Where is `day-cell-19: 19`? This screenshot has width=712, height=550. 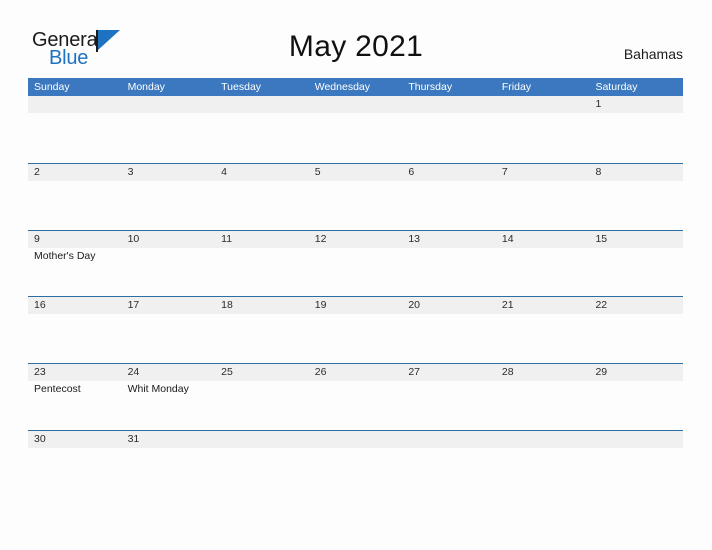
day-cell-19: 19 is located at coordinates (356, 305).